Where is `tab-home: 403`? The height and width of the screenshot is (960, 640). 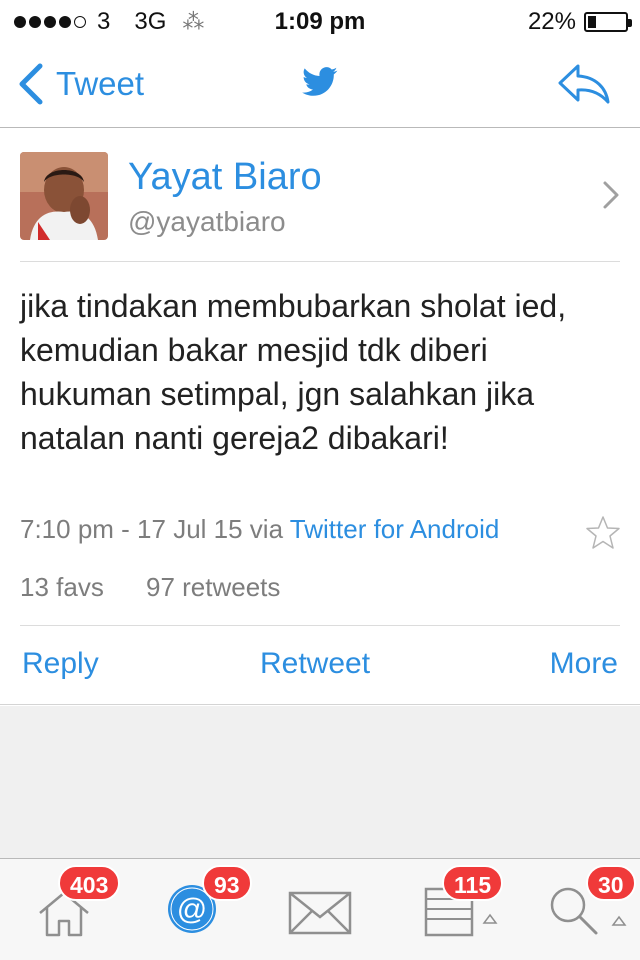 tab-home: 403 is located at coordinates (64, 909).